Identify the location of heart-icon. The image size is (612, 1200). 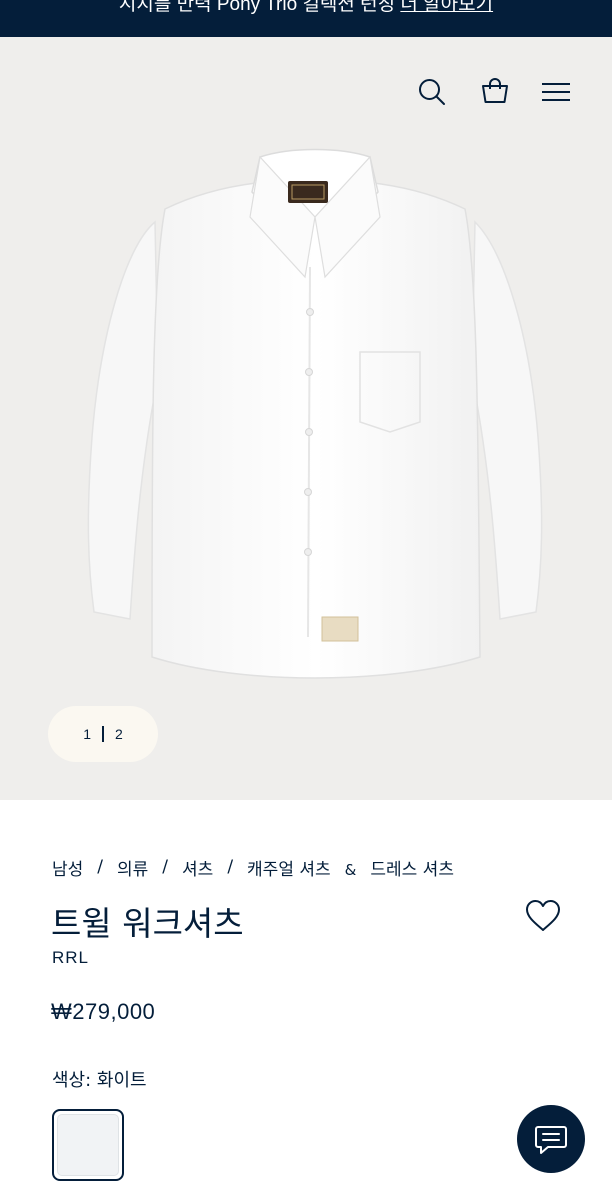
(543, 916).